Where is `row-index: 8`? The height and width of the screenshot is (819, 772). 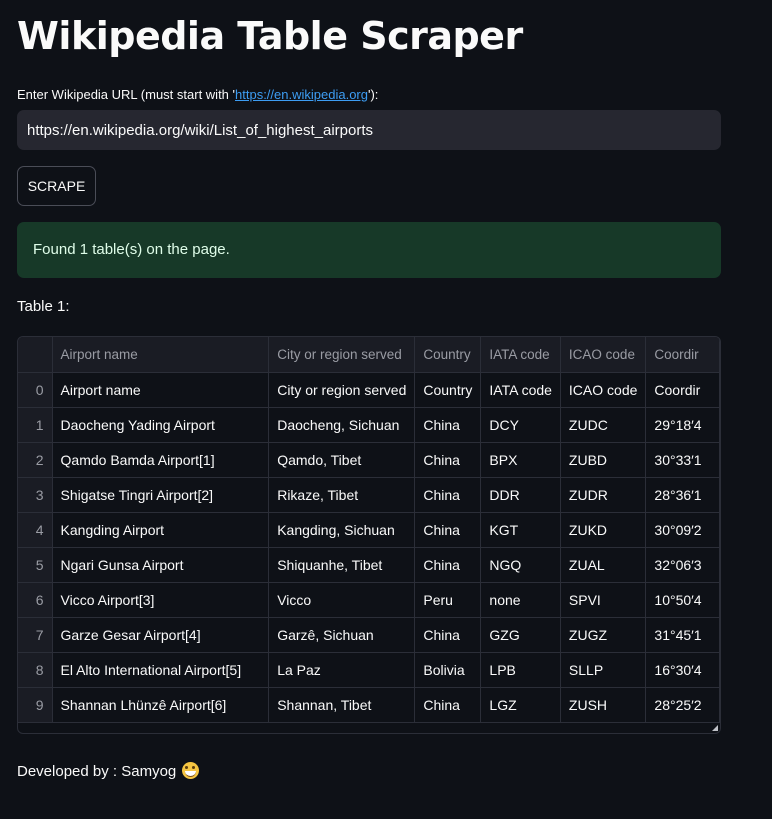
row-index: 8 is located at coordinates (35, 670).